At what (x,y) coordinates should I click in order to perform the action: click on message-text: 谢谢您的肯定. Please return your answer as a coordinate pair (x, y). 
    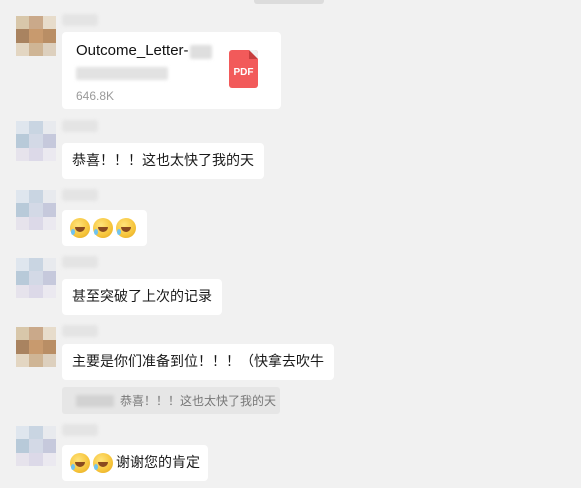
    Looking at the image, I should click on (158, 463).